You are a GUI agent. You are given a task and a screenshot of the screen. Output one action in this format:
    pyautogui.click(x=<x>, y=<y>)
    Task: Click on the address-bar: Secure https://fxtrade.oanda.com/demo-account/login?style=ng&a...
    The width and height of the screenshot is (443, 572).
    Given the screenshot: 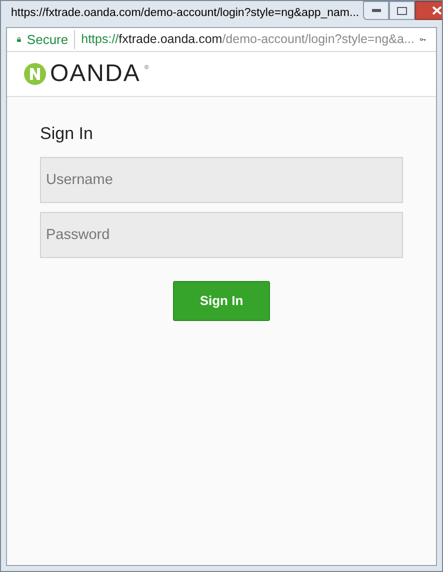 What is the action you would take?
    pyautogui.click(x=221, y=40)
    